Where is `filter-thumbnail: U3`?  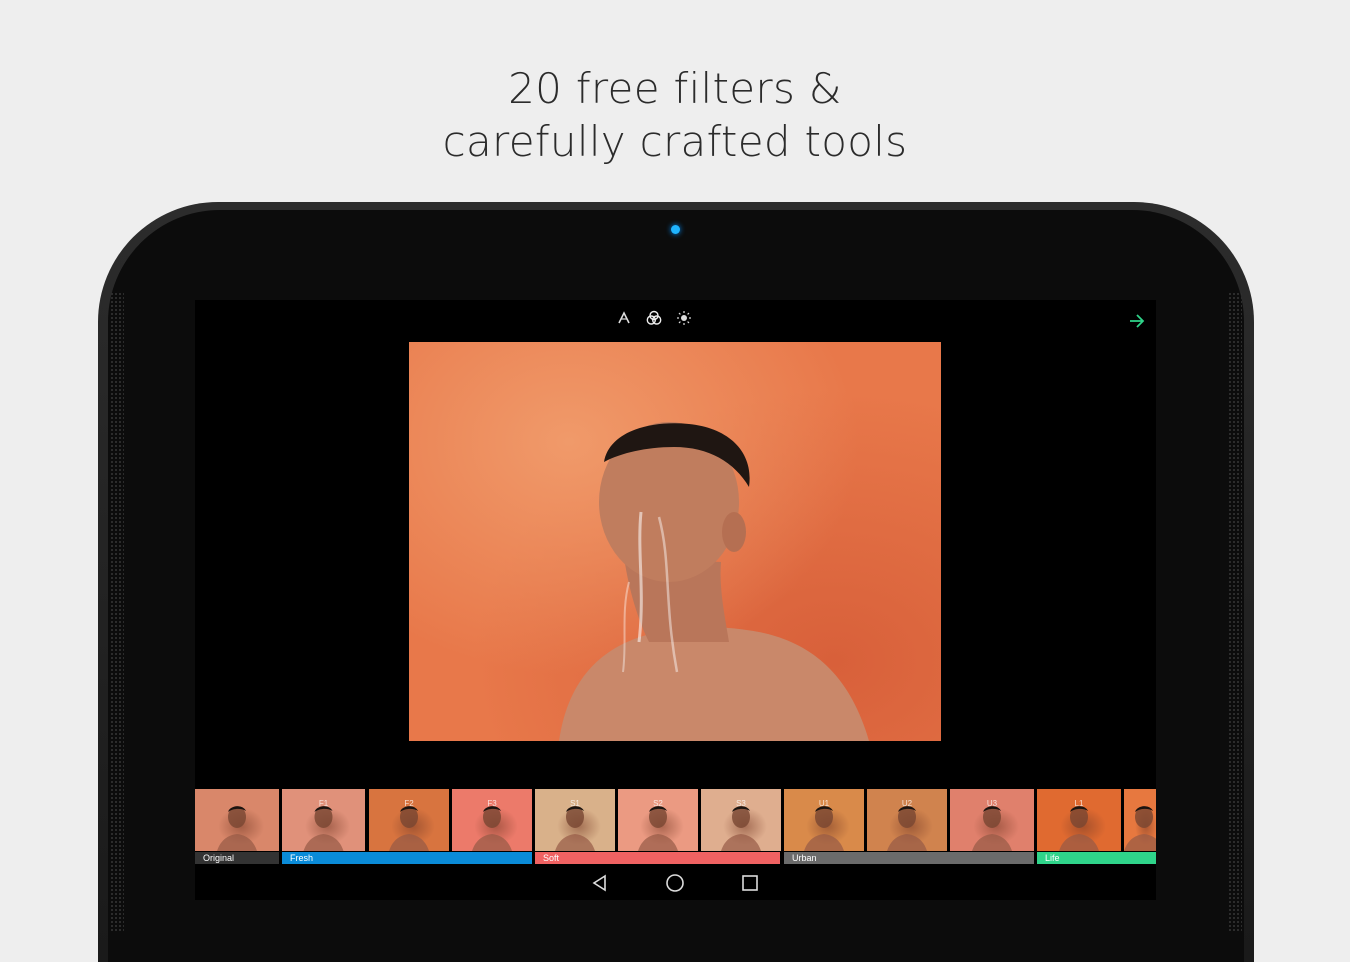
filter-thumbnail: U3 is located at coordinates (992, 820).